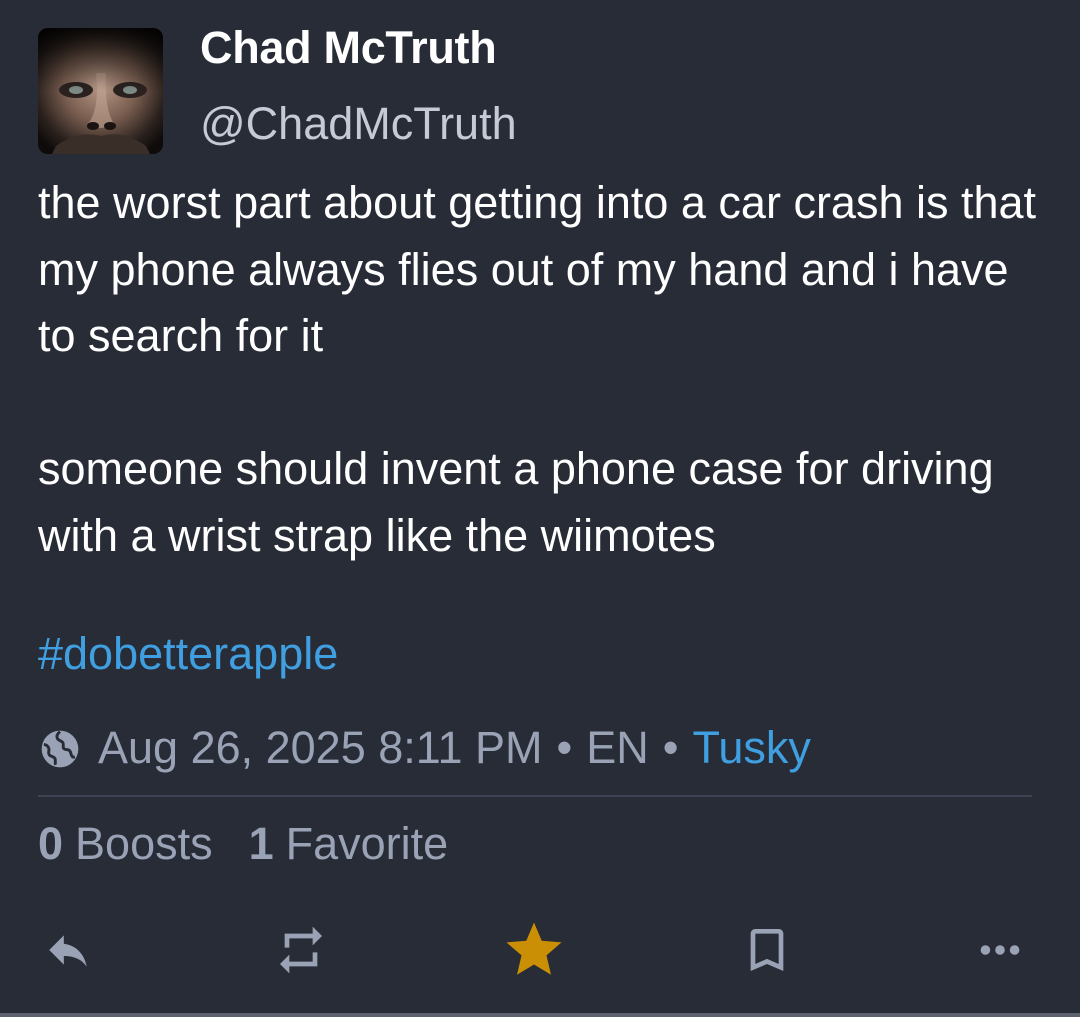  I want to click on boosts-count: 0, so click(51, 843).